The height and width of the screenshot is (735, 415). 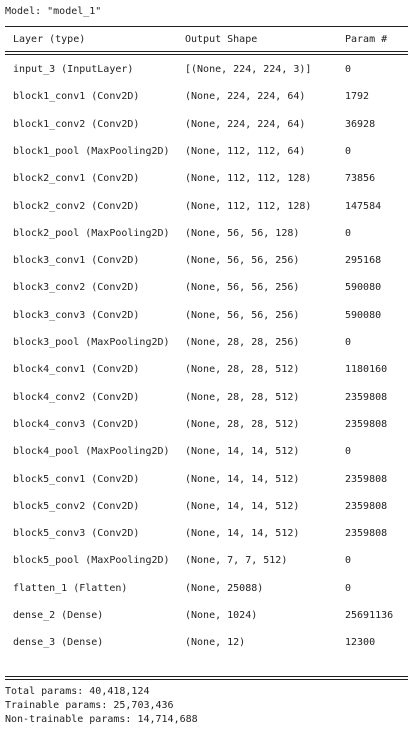 I want to click on param-count: 36928, so click(x=360, y=124).